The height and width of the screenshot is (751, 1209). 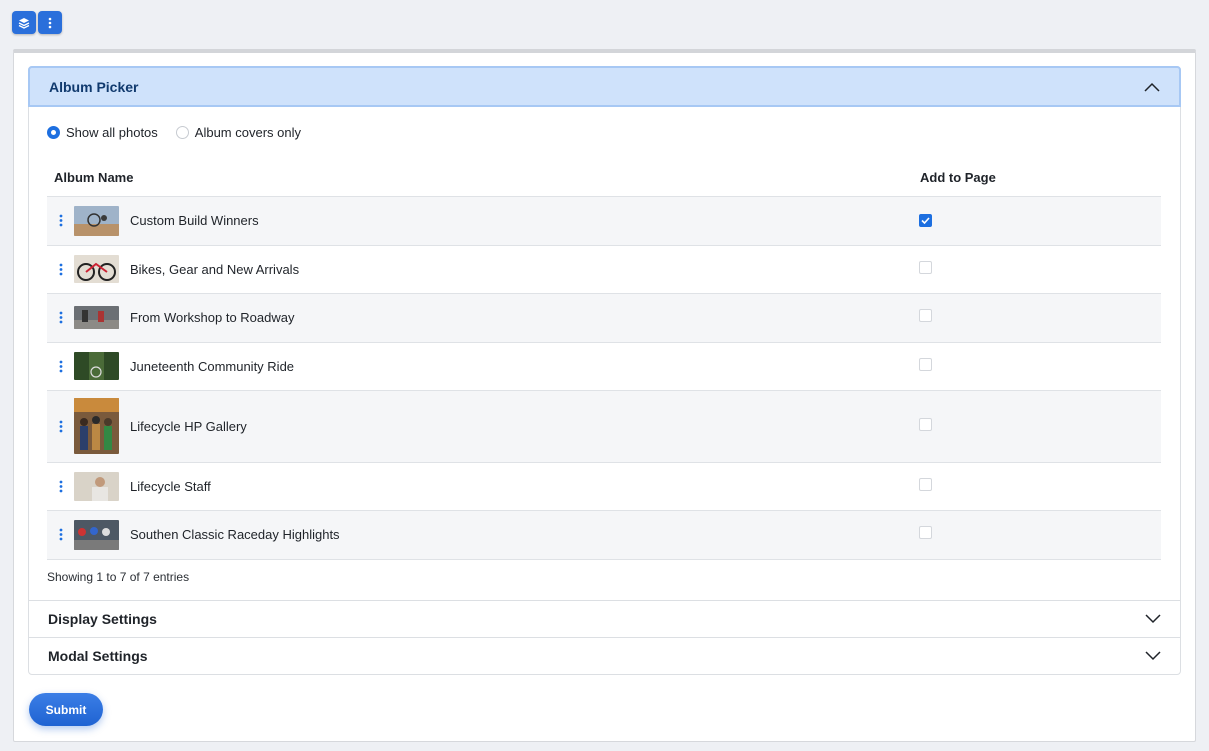 I want to click on display-settings-title: Display Settings, so click(x=102, y=618).